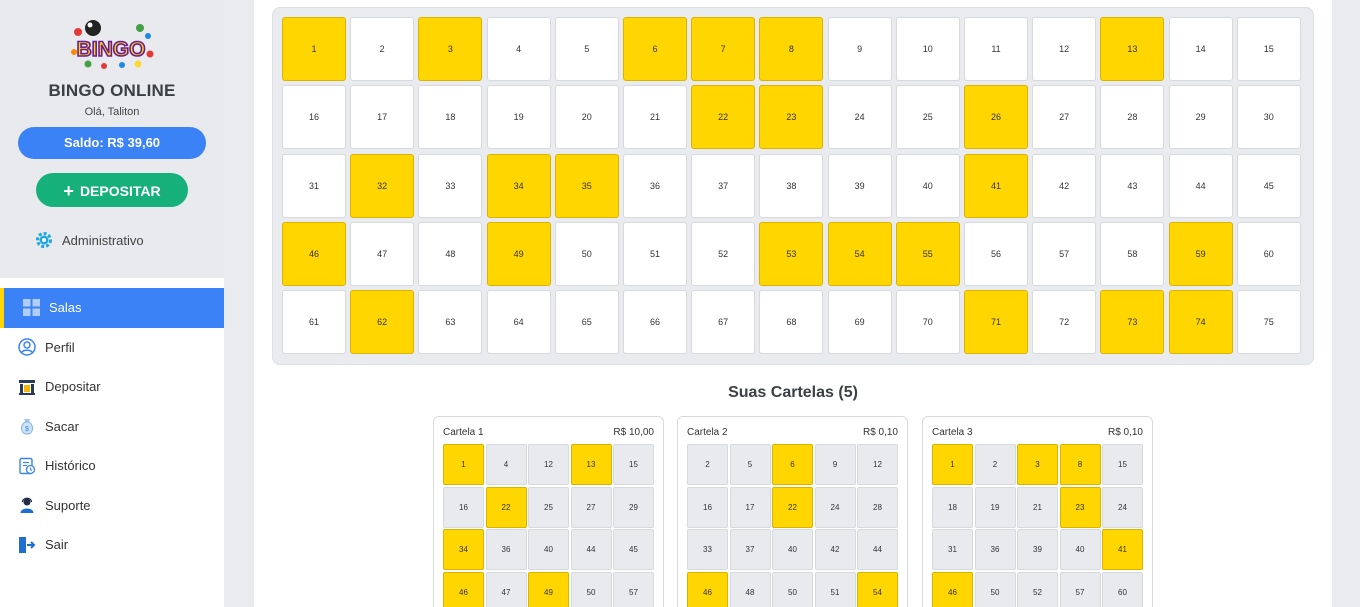 The image size is (1360, 607). I want to click on board-number: 31, so click(314, 185).